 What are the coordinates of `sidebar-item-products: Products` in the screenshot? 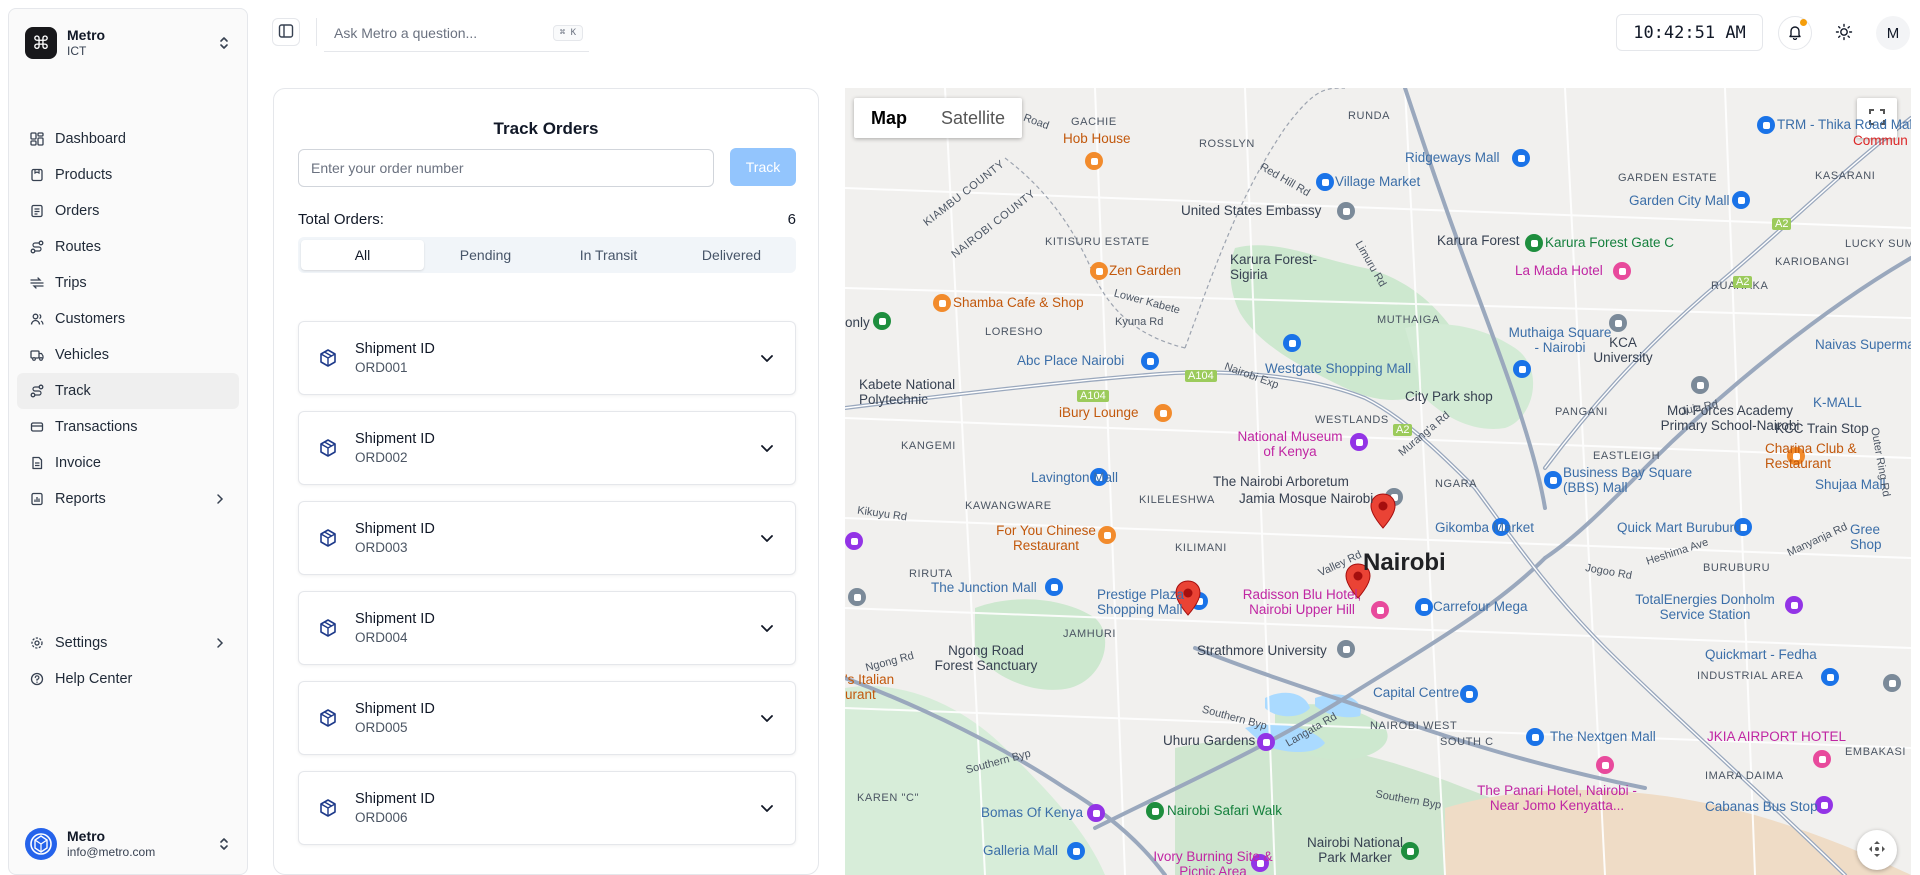 It's located at (128, 175).